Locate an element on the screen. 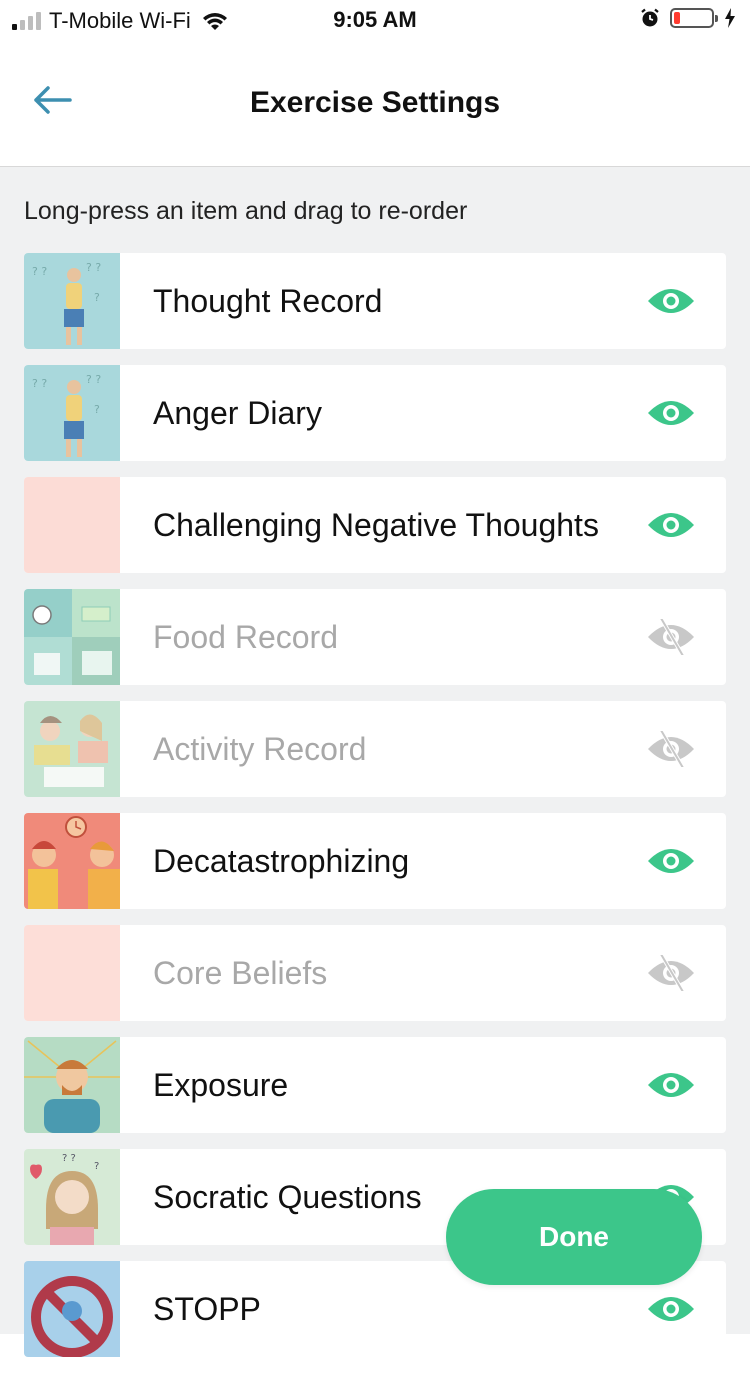 This screenshot has width=750, height=1373. status-time: 9:05 AM is located at coordinates (375, 19).